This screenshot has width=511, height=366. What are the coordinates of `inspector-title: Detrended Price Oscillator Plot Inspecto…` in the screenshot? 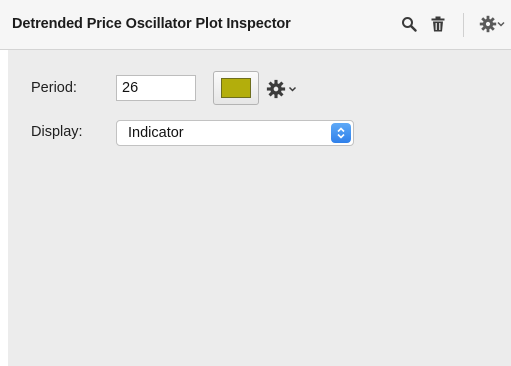 It's located at (151, 24).